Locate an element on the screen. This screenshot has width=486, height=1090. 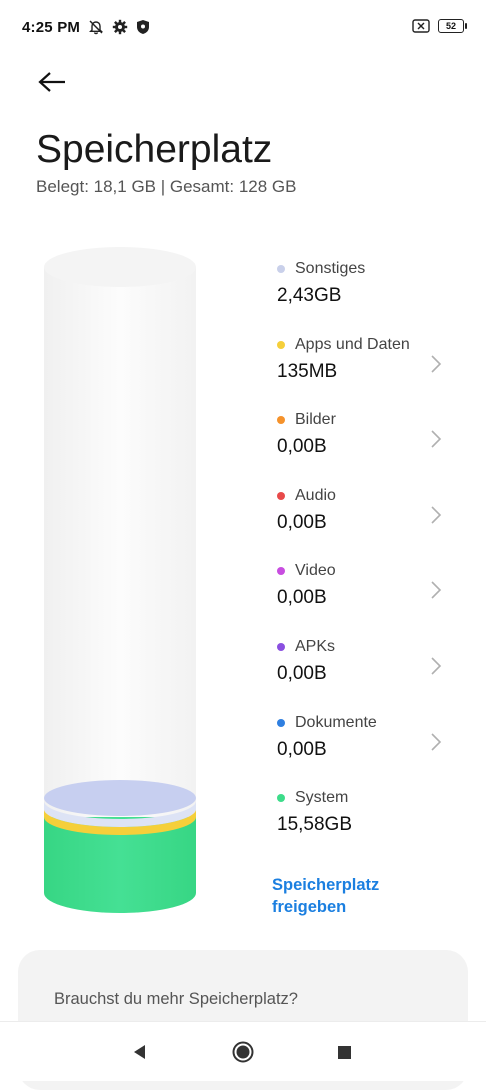
legend-value: 15,58GB is located at coordinates (314, 825).